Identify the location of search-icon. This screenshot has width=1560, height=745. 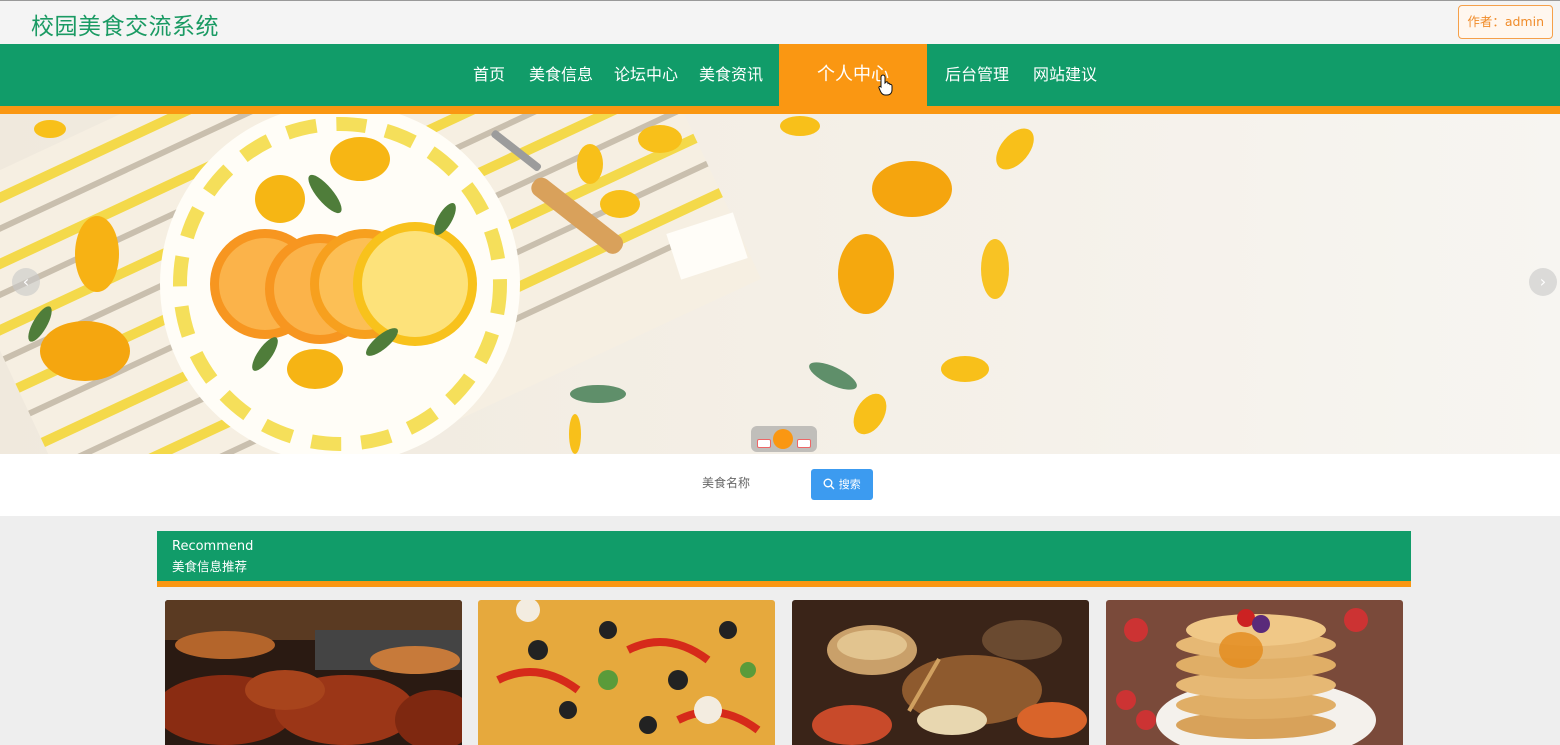
(829, 484).